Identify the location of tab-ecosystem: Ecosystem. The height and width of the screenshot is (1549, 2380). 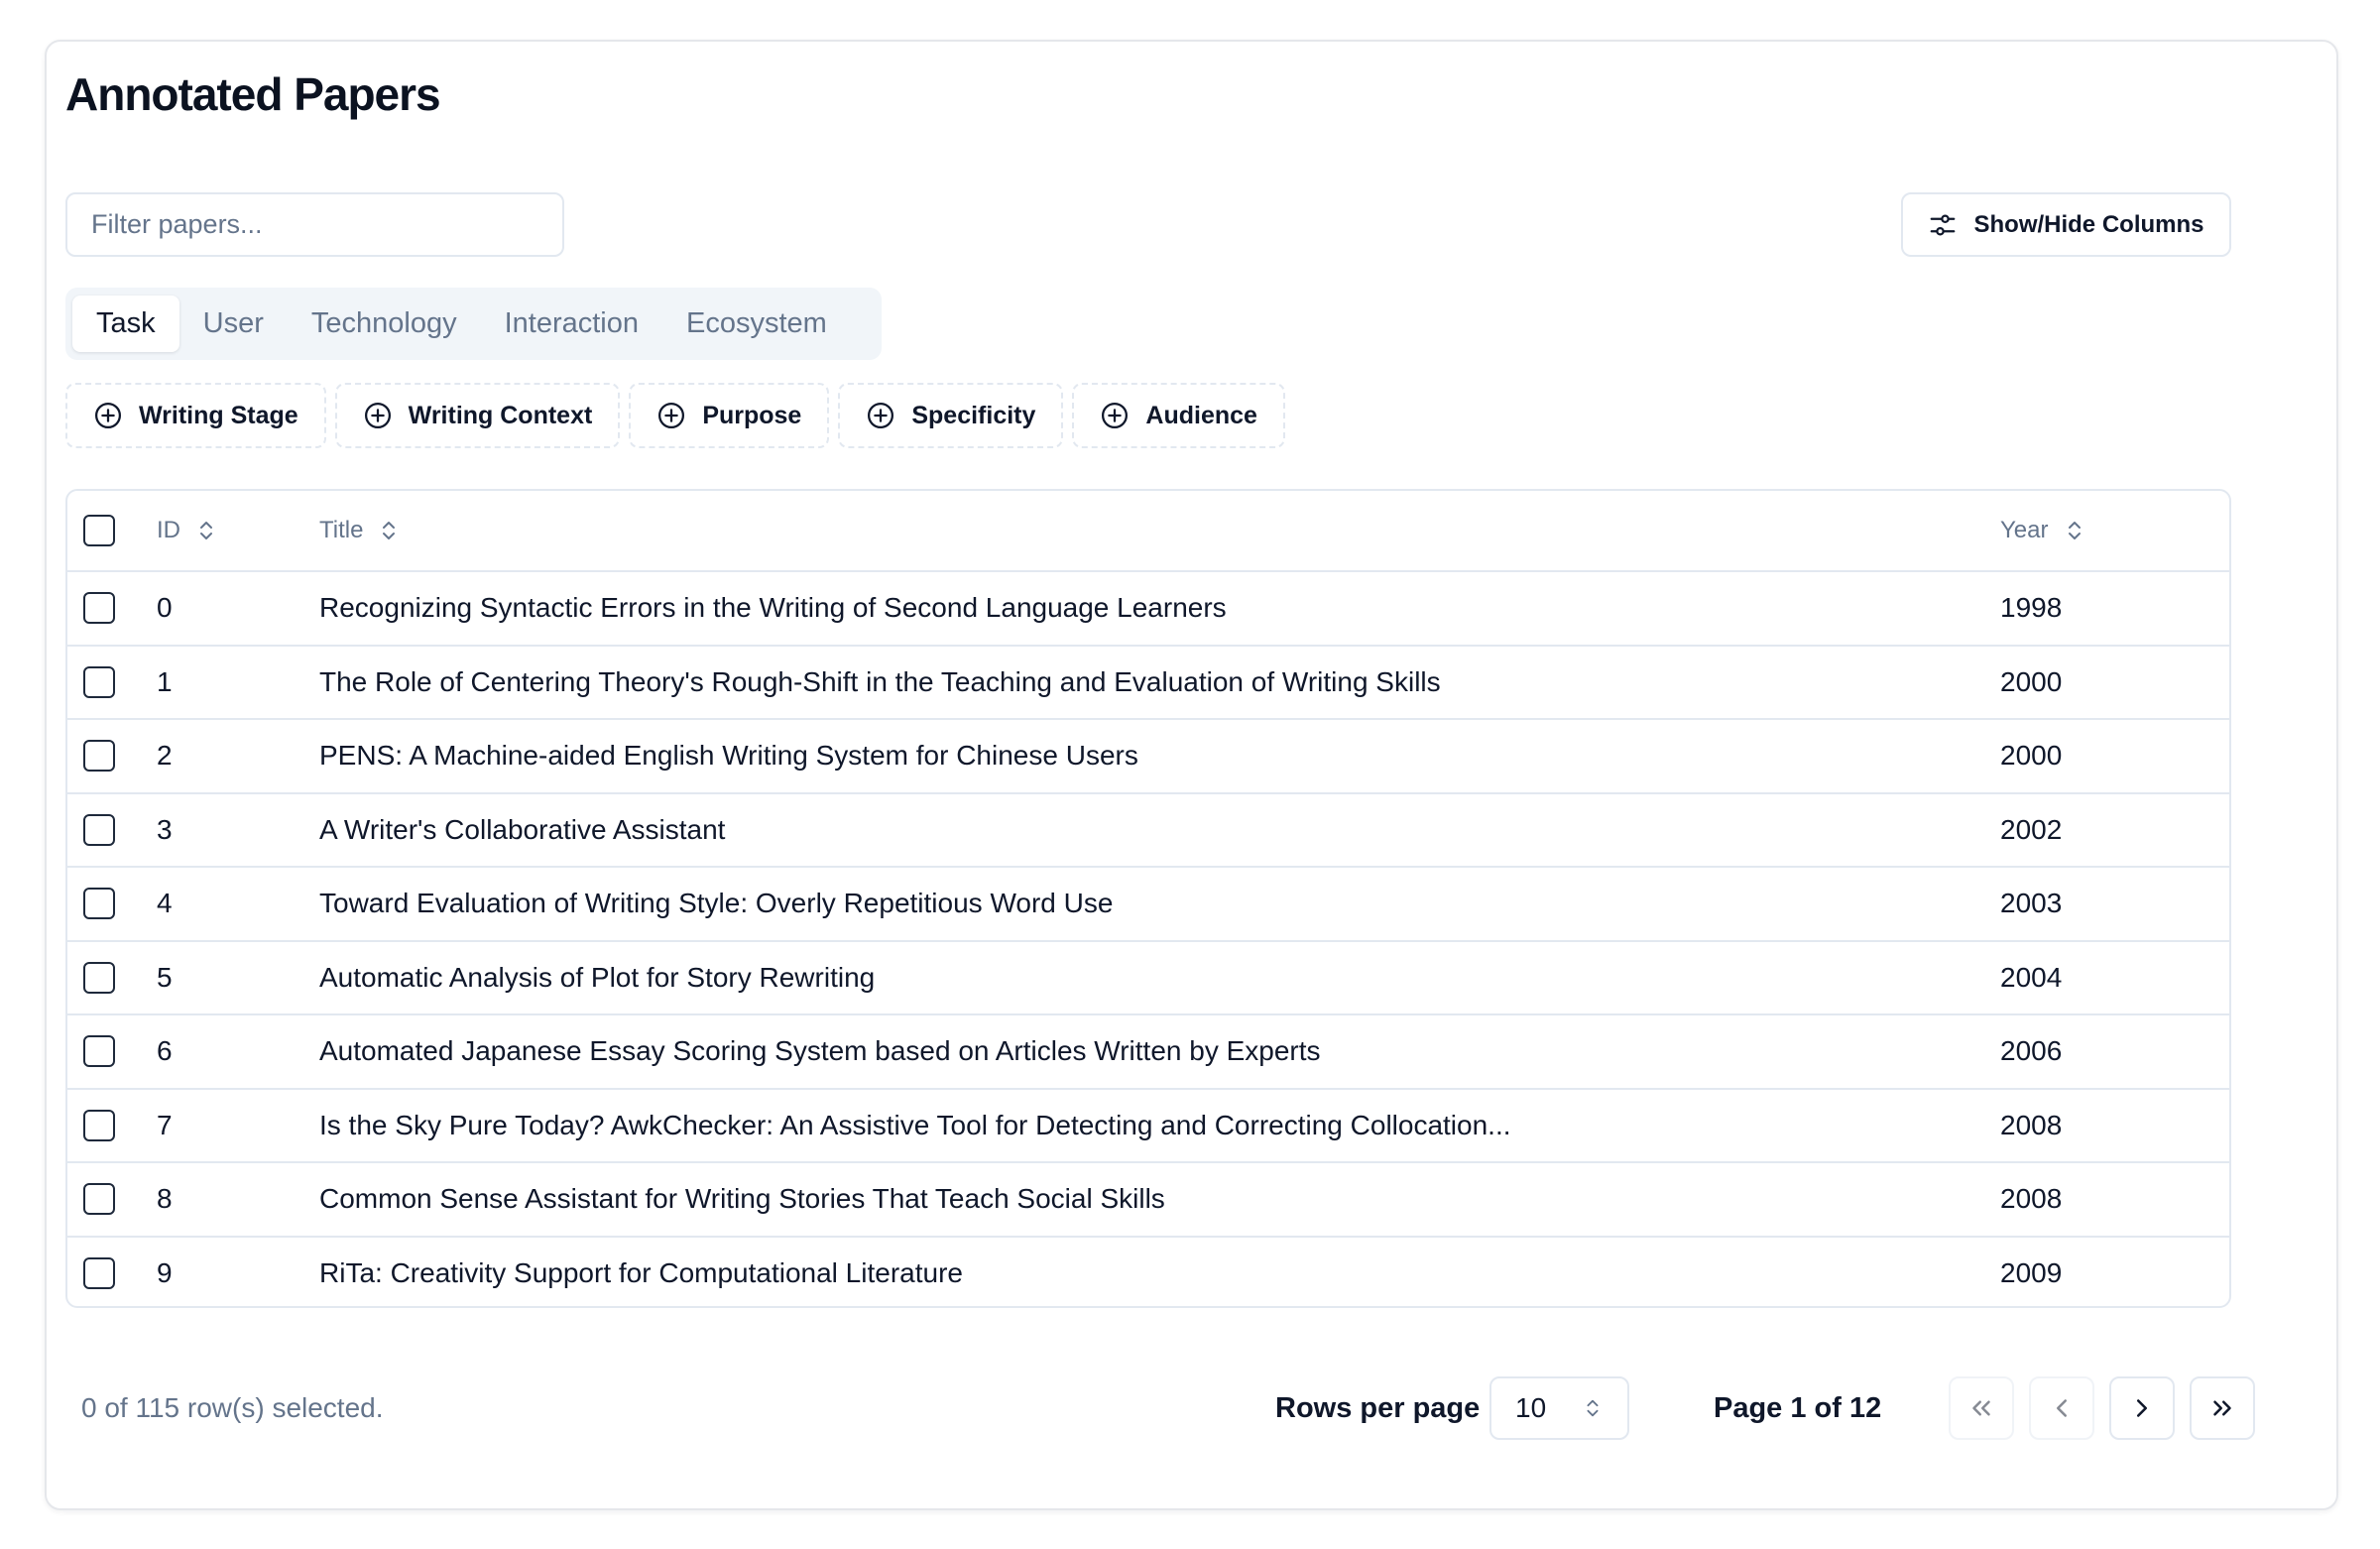
(756, 324).